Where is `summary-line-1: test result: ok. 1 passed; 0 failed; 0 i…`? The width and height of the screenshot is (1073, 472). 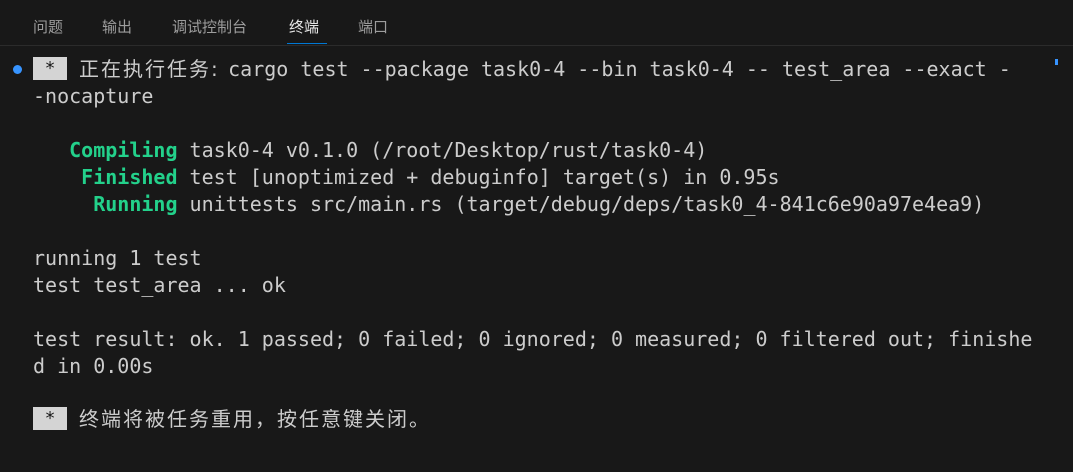
summary-line-1: test result: ok. 1 passed; 0 failed; 0 i… is located at coordinates (533, 339).